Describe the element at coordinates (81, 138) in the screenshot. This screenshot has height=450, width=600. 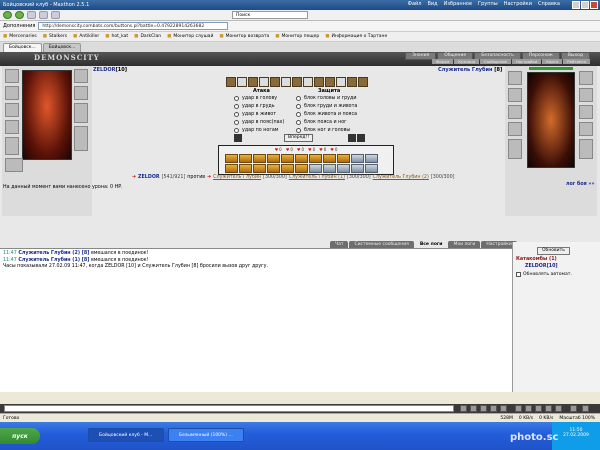
I see `boots-slot` at that location.